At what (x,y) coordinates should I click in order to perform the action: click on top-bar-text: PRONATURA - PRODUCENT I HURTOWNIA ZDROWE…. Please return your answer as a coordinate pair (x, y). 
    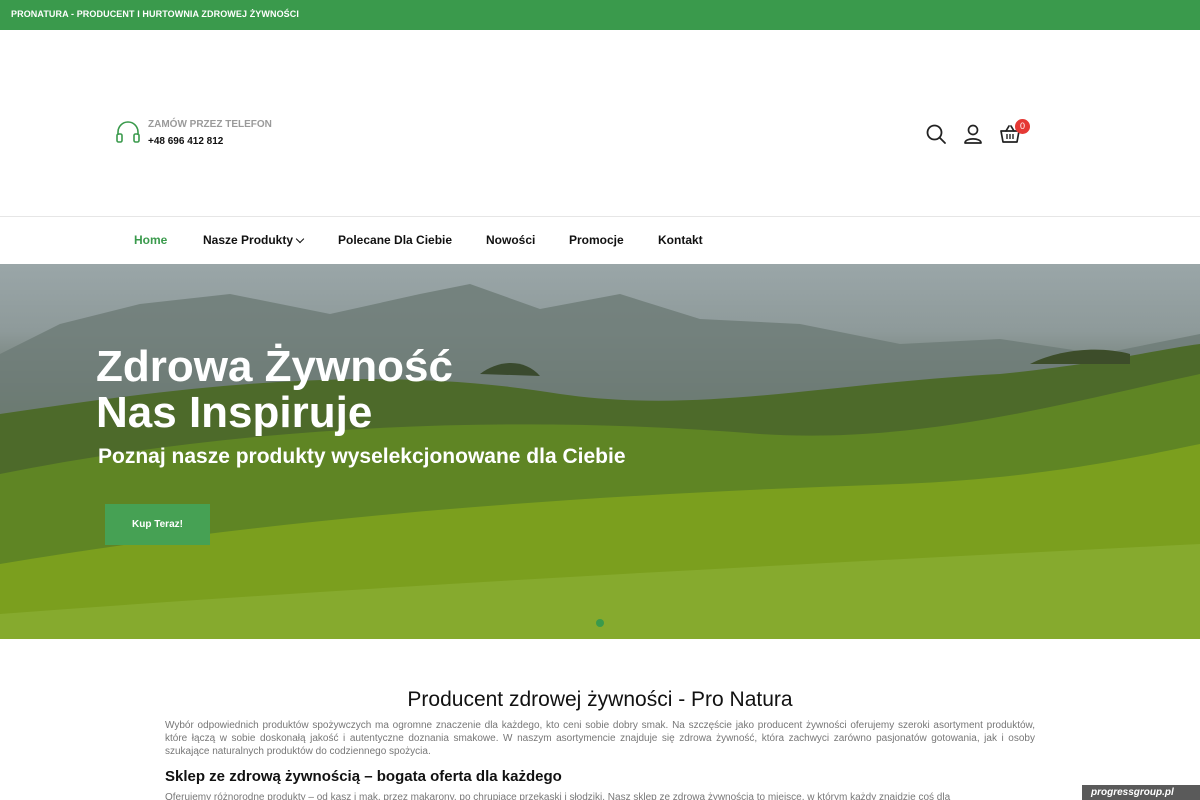
    Looking at the image, I should click on (155, 14).